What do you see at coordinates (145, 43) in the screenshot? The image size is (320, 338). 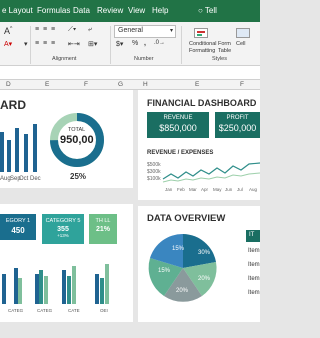 I see `comma-style-button: ,` at bounding box center [145, 43].